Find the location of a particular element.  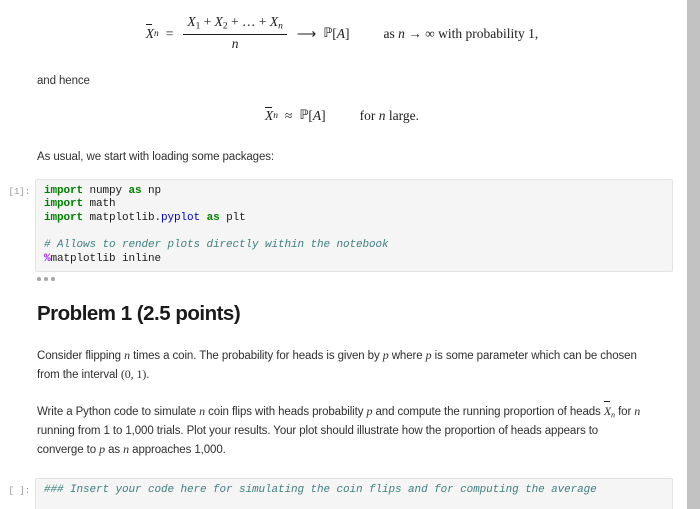

markdown-cell-problem-1: Problem 1 (2.5 points) is located at coordinates (343, 303).